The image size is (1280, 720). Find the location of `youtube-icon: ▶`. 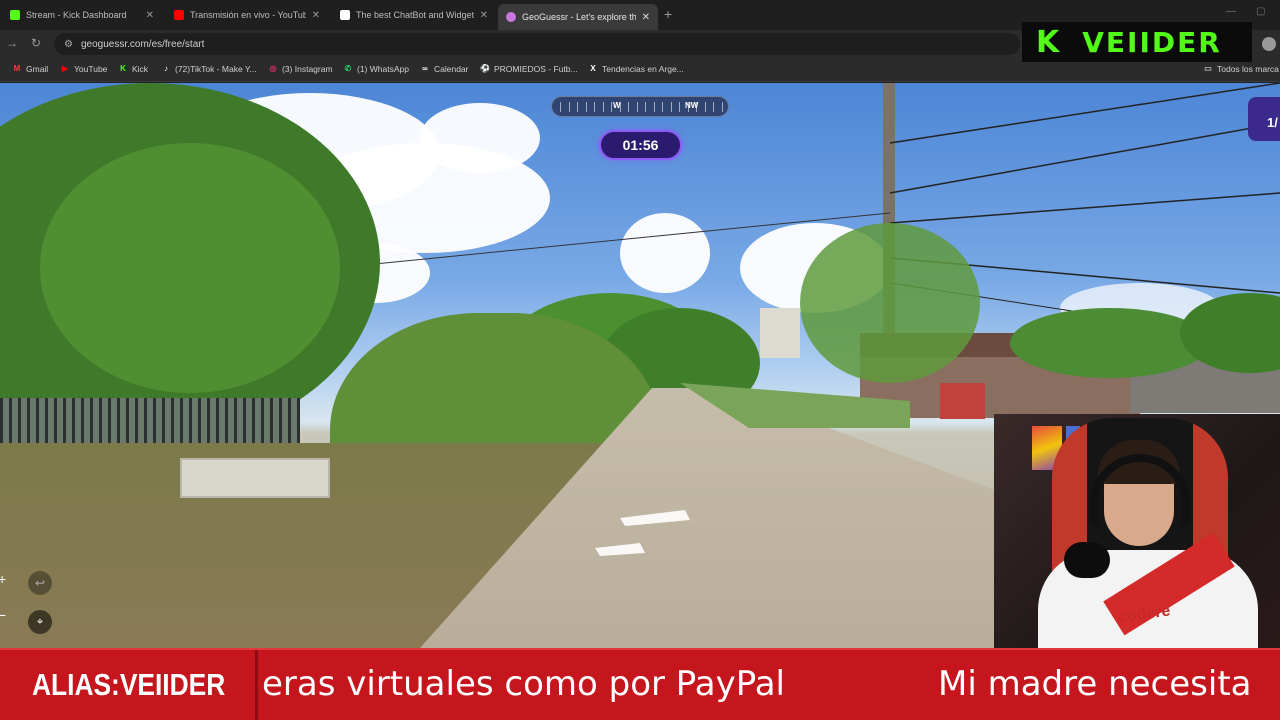

youtube-icon: ▶ is located at coordinates (65, 68).